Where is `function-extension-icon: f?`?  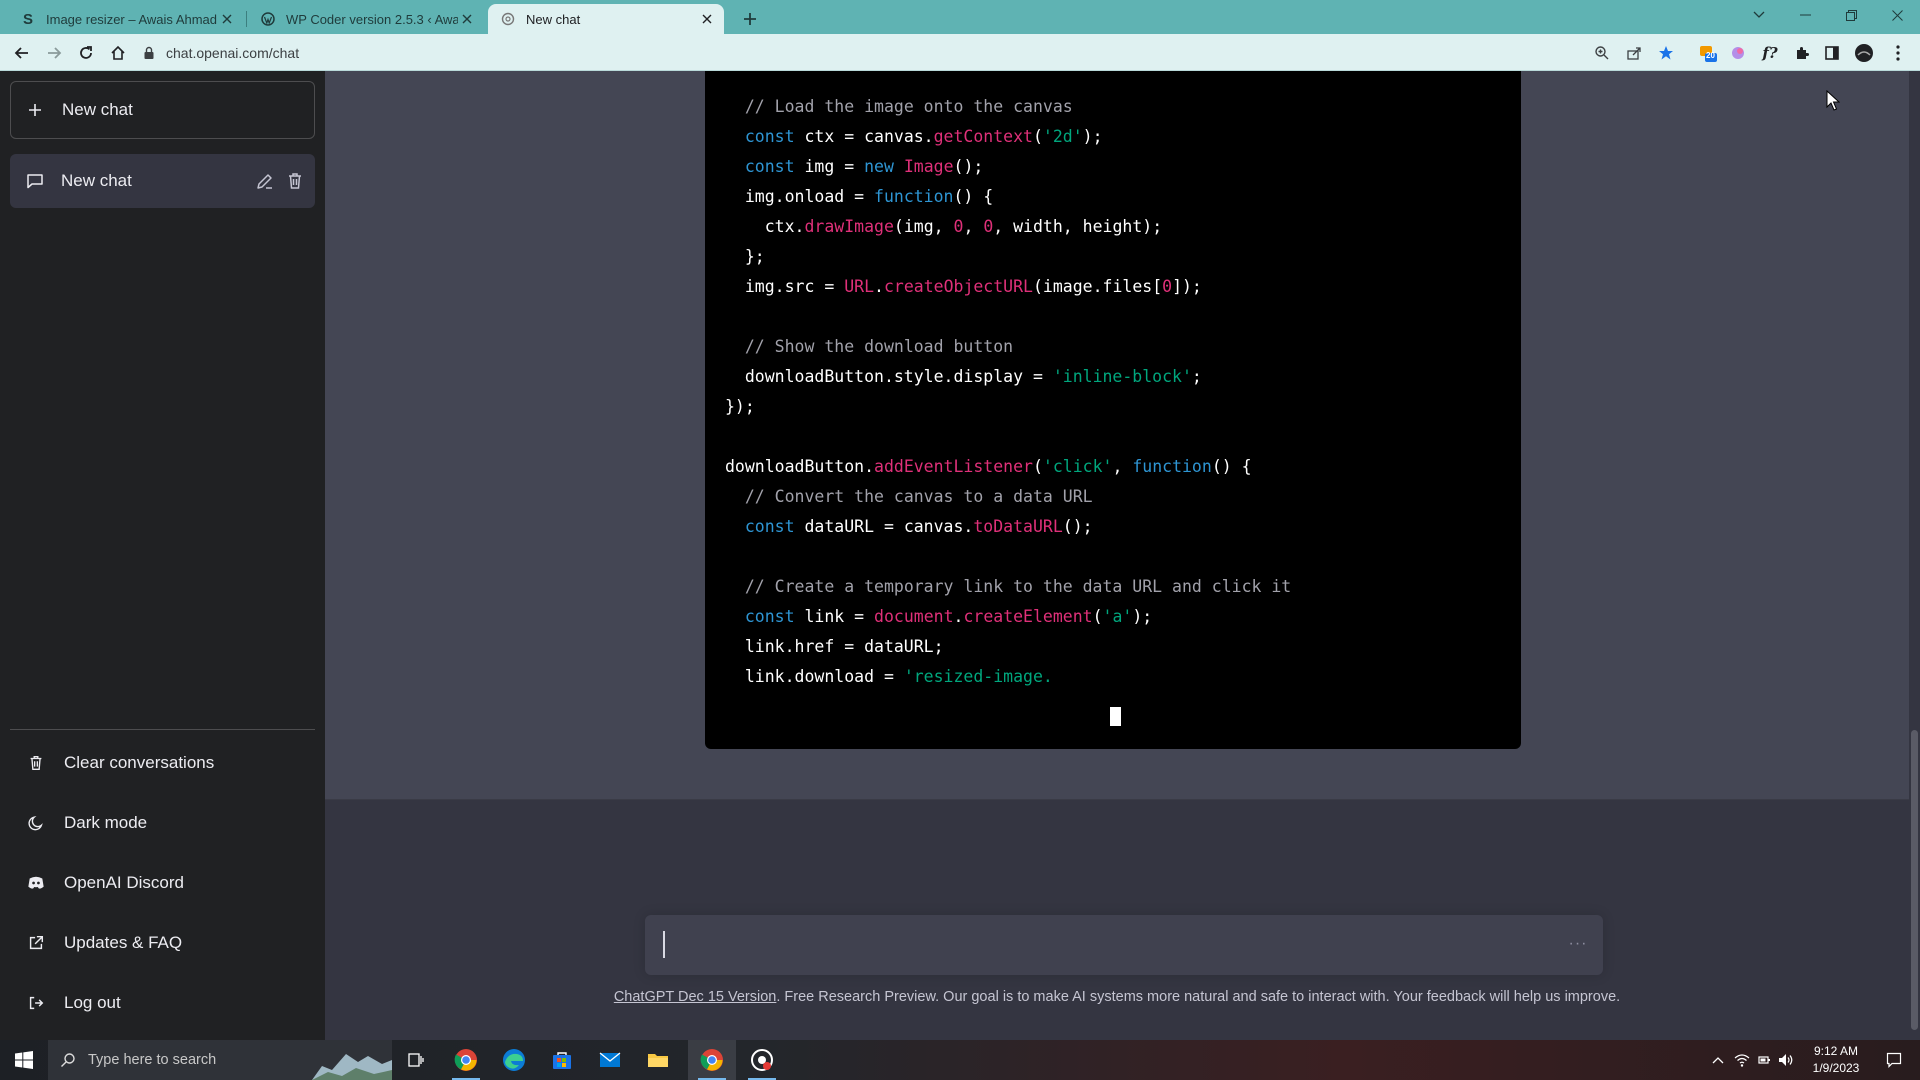
function-extension-icon: f? is located at coordinates (1770, 53).